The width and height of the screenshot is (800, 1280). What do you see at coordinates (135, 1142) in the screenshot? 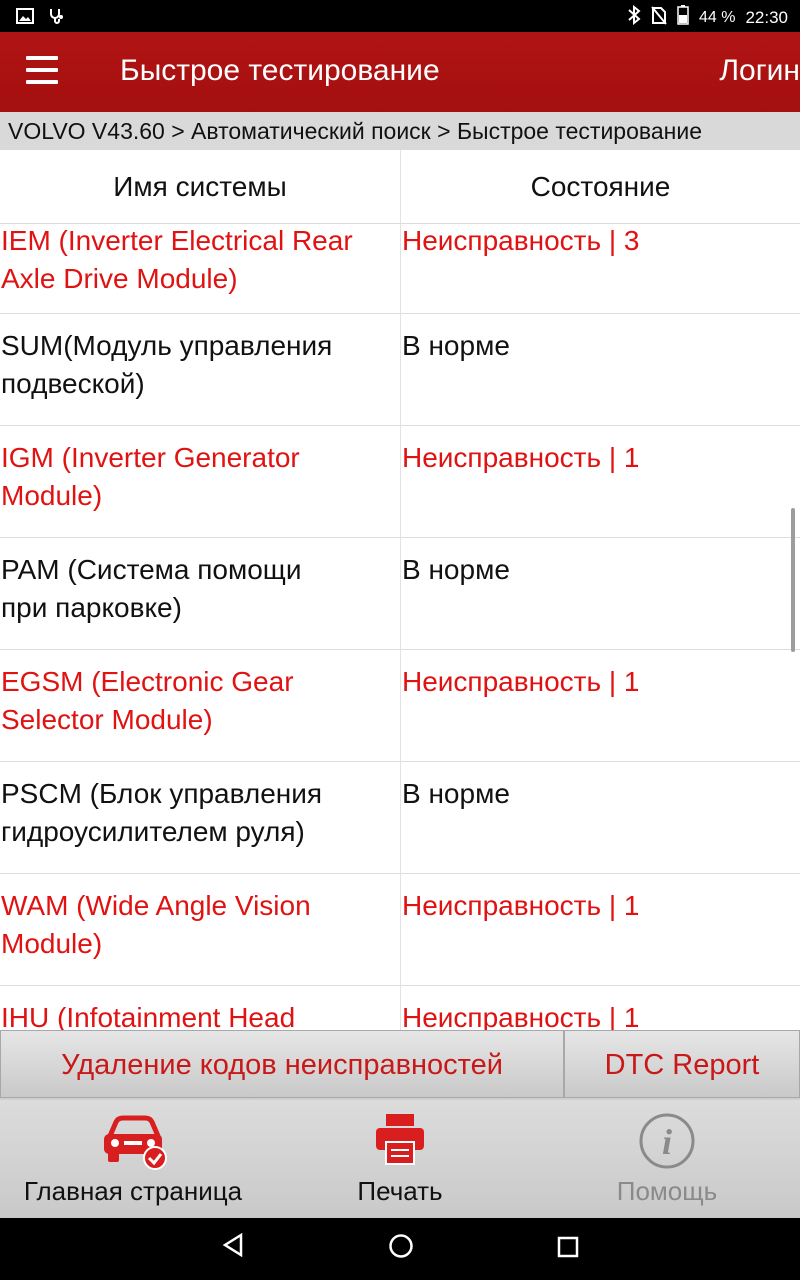
I see `car-check-icon` at bounding box center [135, 1142].